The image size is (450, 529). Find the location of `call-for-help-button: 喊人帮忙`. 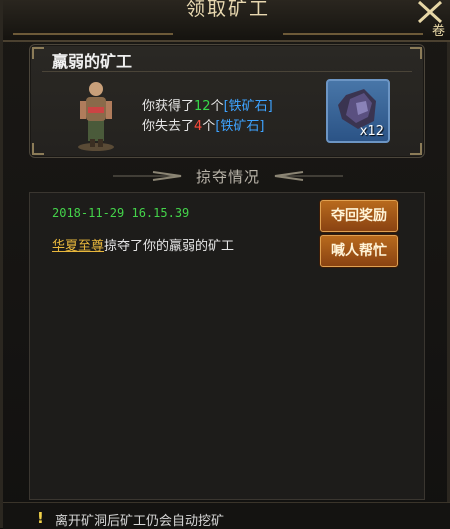

call-for-help-button: 喊人帮忙 is located at coordinates (359, 251).